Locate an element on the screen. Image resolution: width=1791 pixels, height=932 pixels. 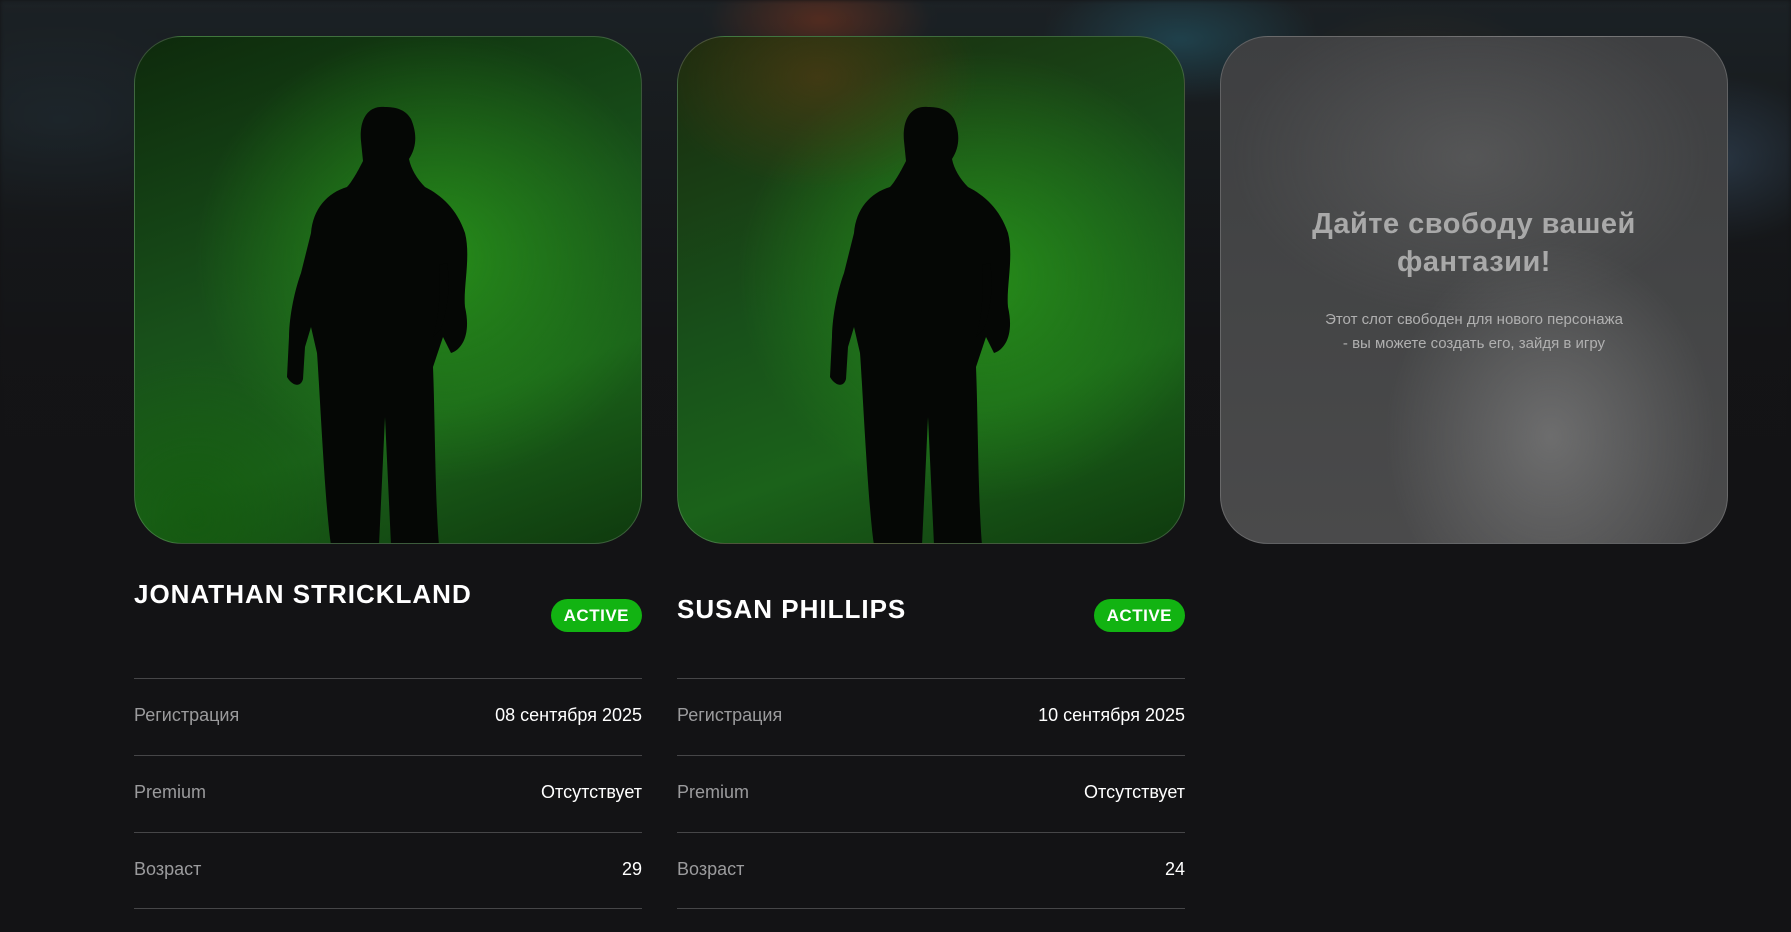
stat-row-age: Возраст 29 is located at coordinates (388, 870).